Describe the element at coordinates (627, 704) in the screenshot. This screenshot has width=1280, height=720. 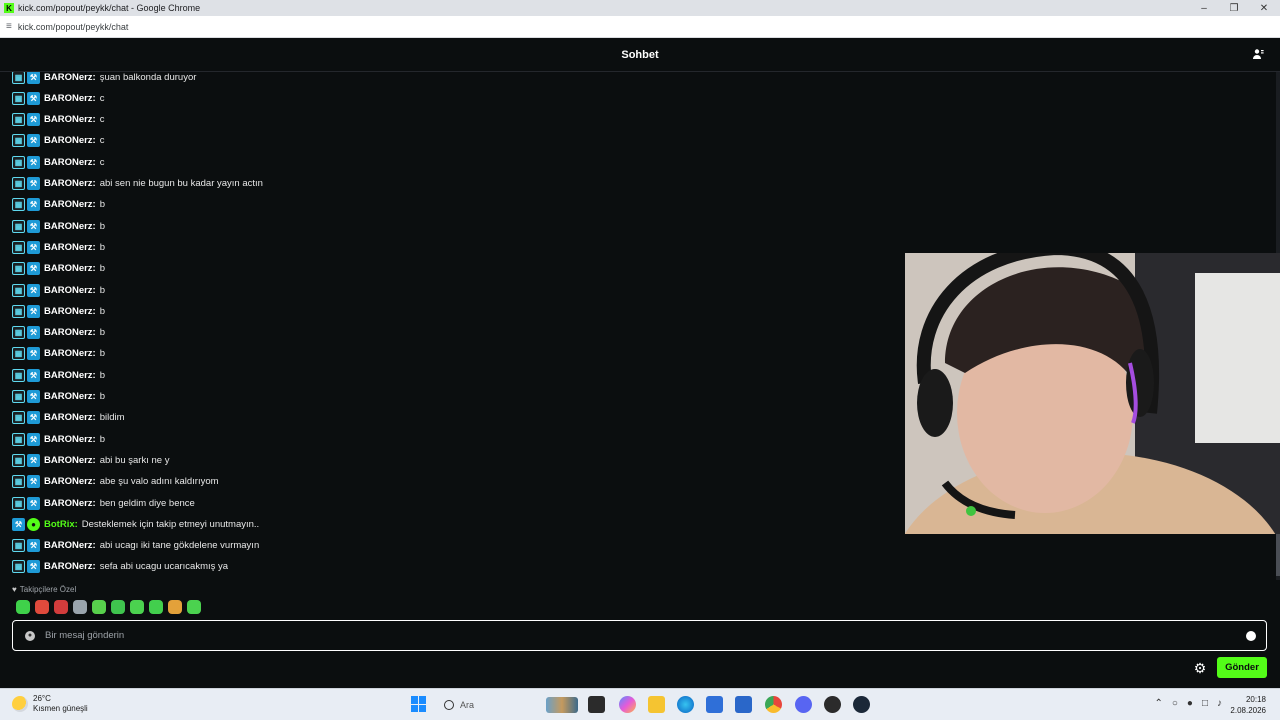
I see `copilot-icon` at that location.